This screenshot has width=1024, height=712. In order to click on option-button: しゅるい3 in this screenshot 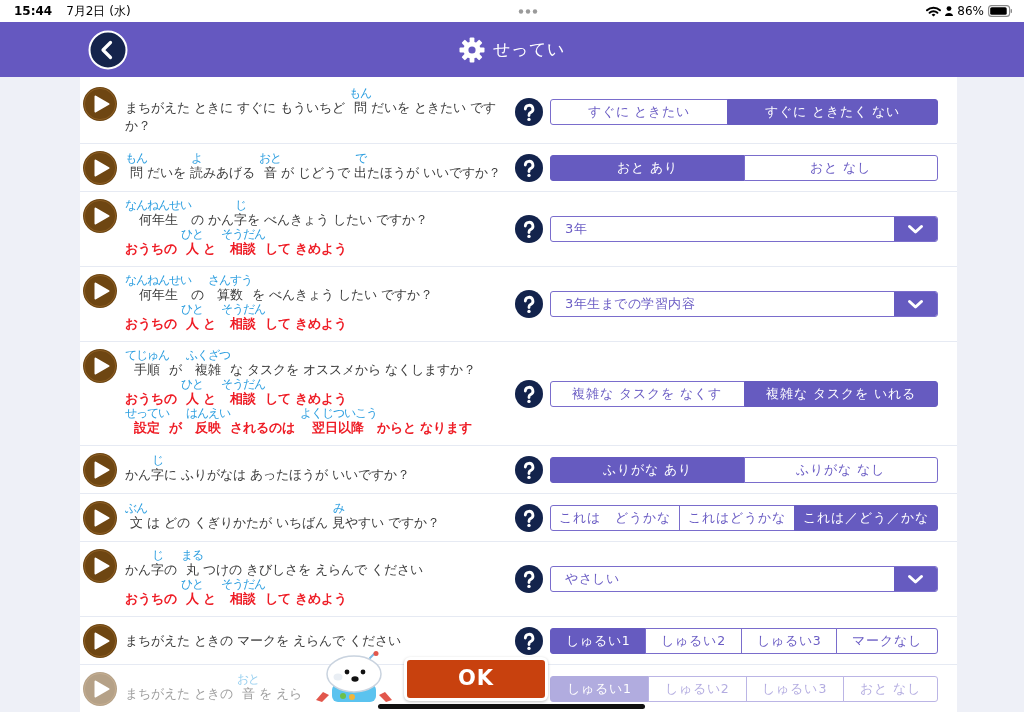, I will do `click(789, 640)`.